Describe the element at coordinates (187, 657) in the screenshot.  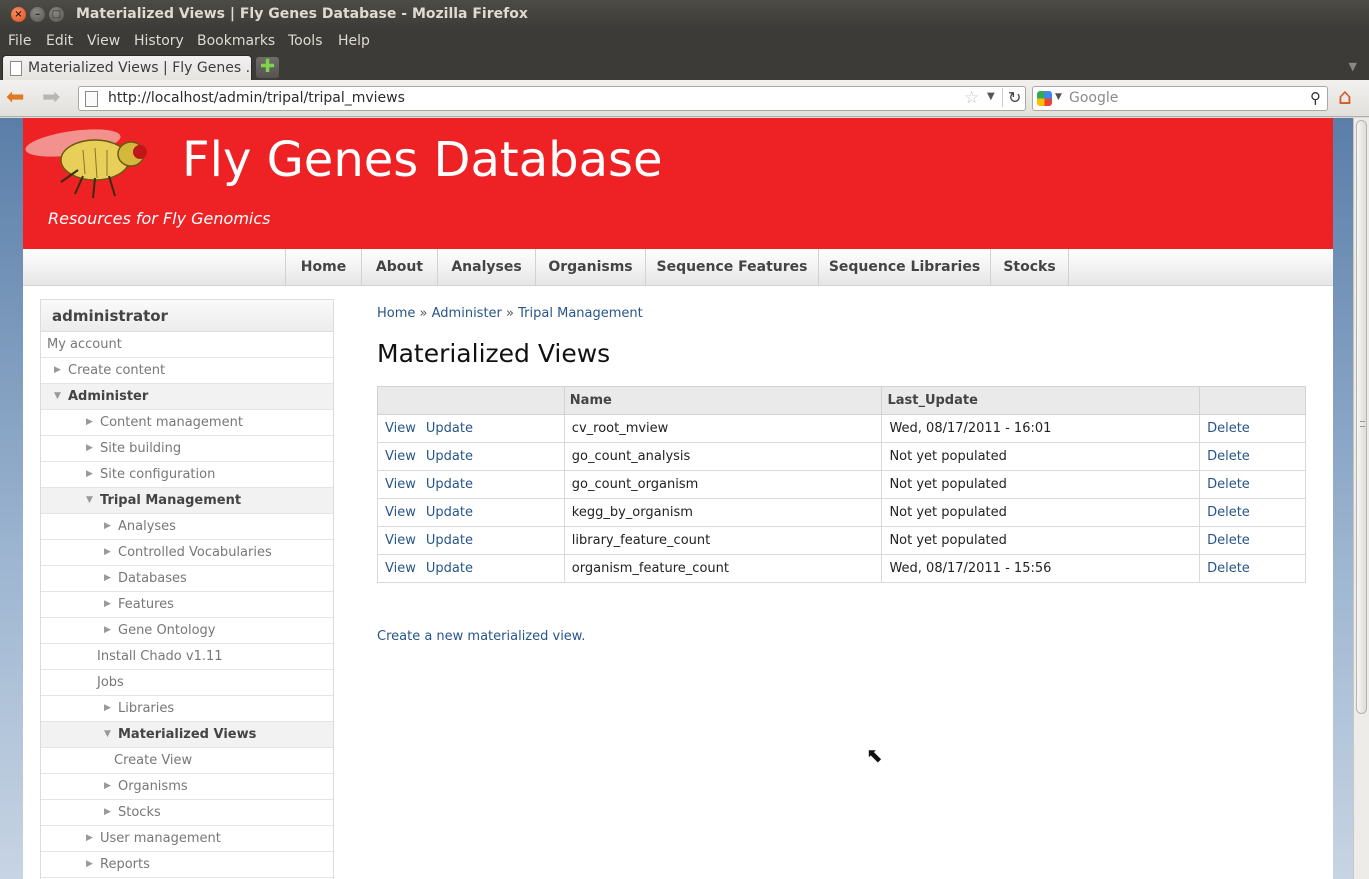
I see `sidebar-item-install-chado-v1-11: Install Chado v1.11` at that location.